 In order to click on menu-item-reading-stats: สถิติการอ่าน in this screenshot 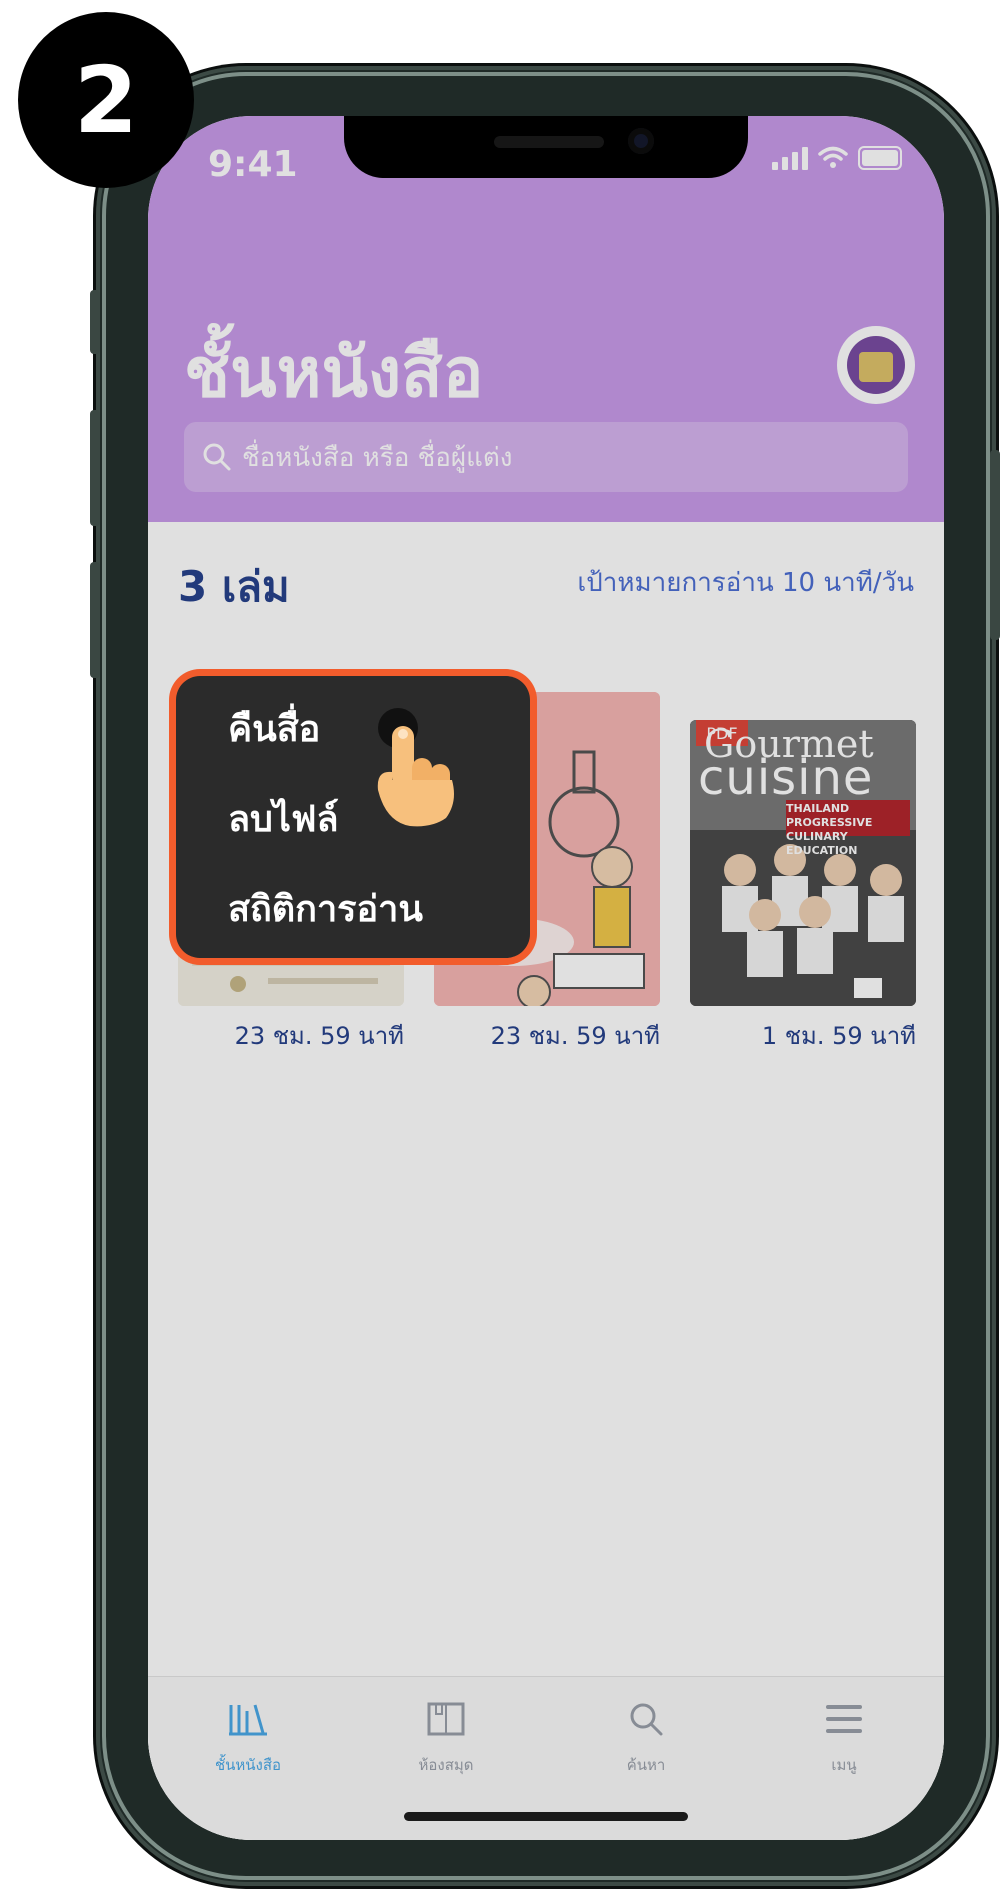, I will do `click(325, 908)`.